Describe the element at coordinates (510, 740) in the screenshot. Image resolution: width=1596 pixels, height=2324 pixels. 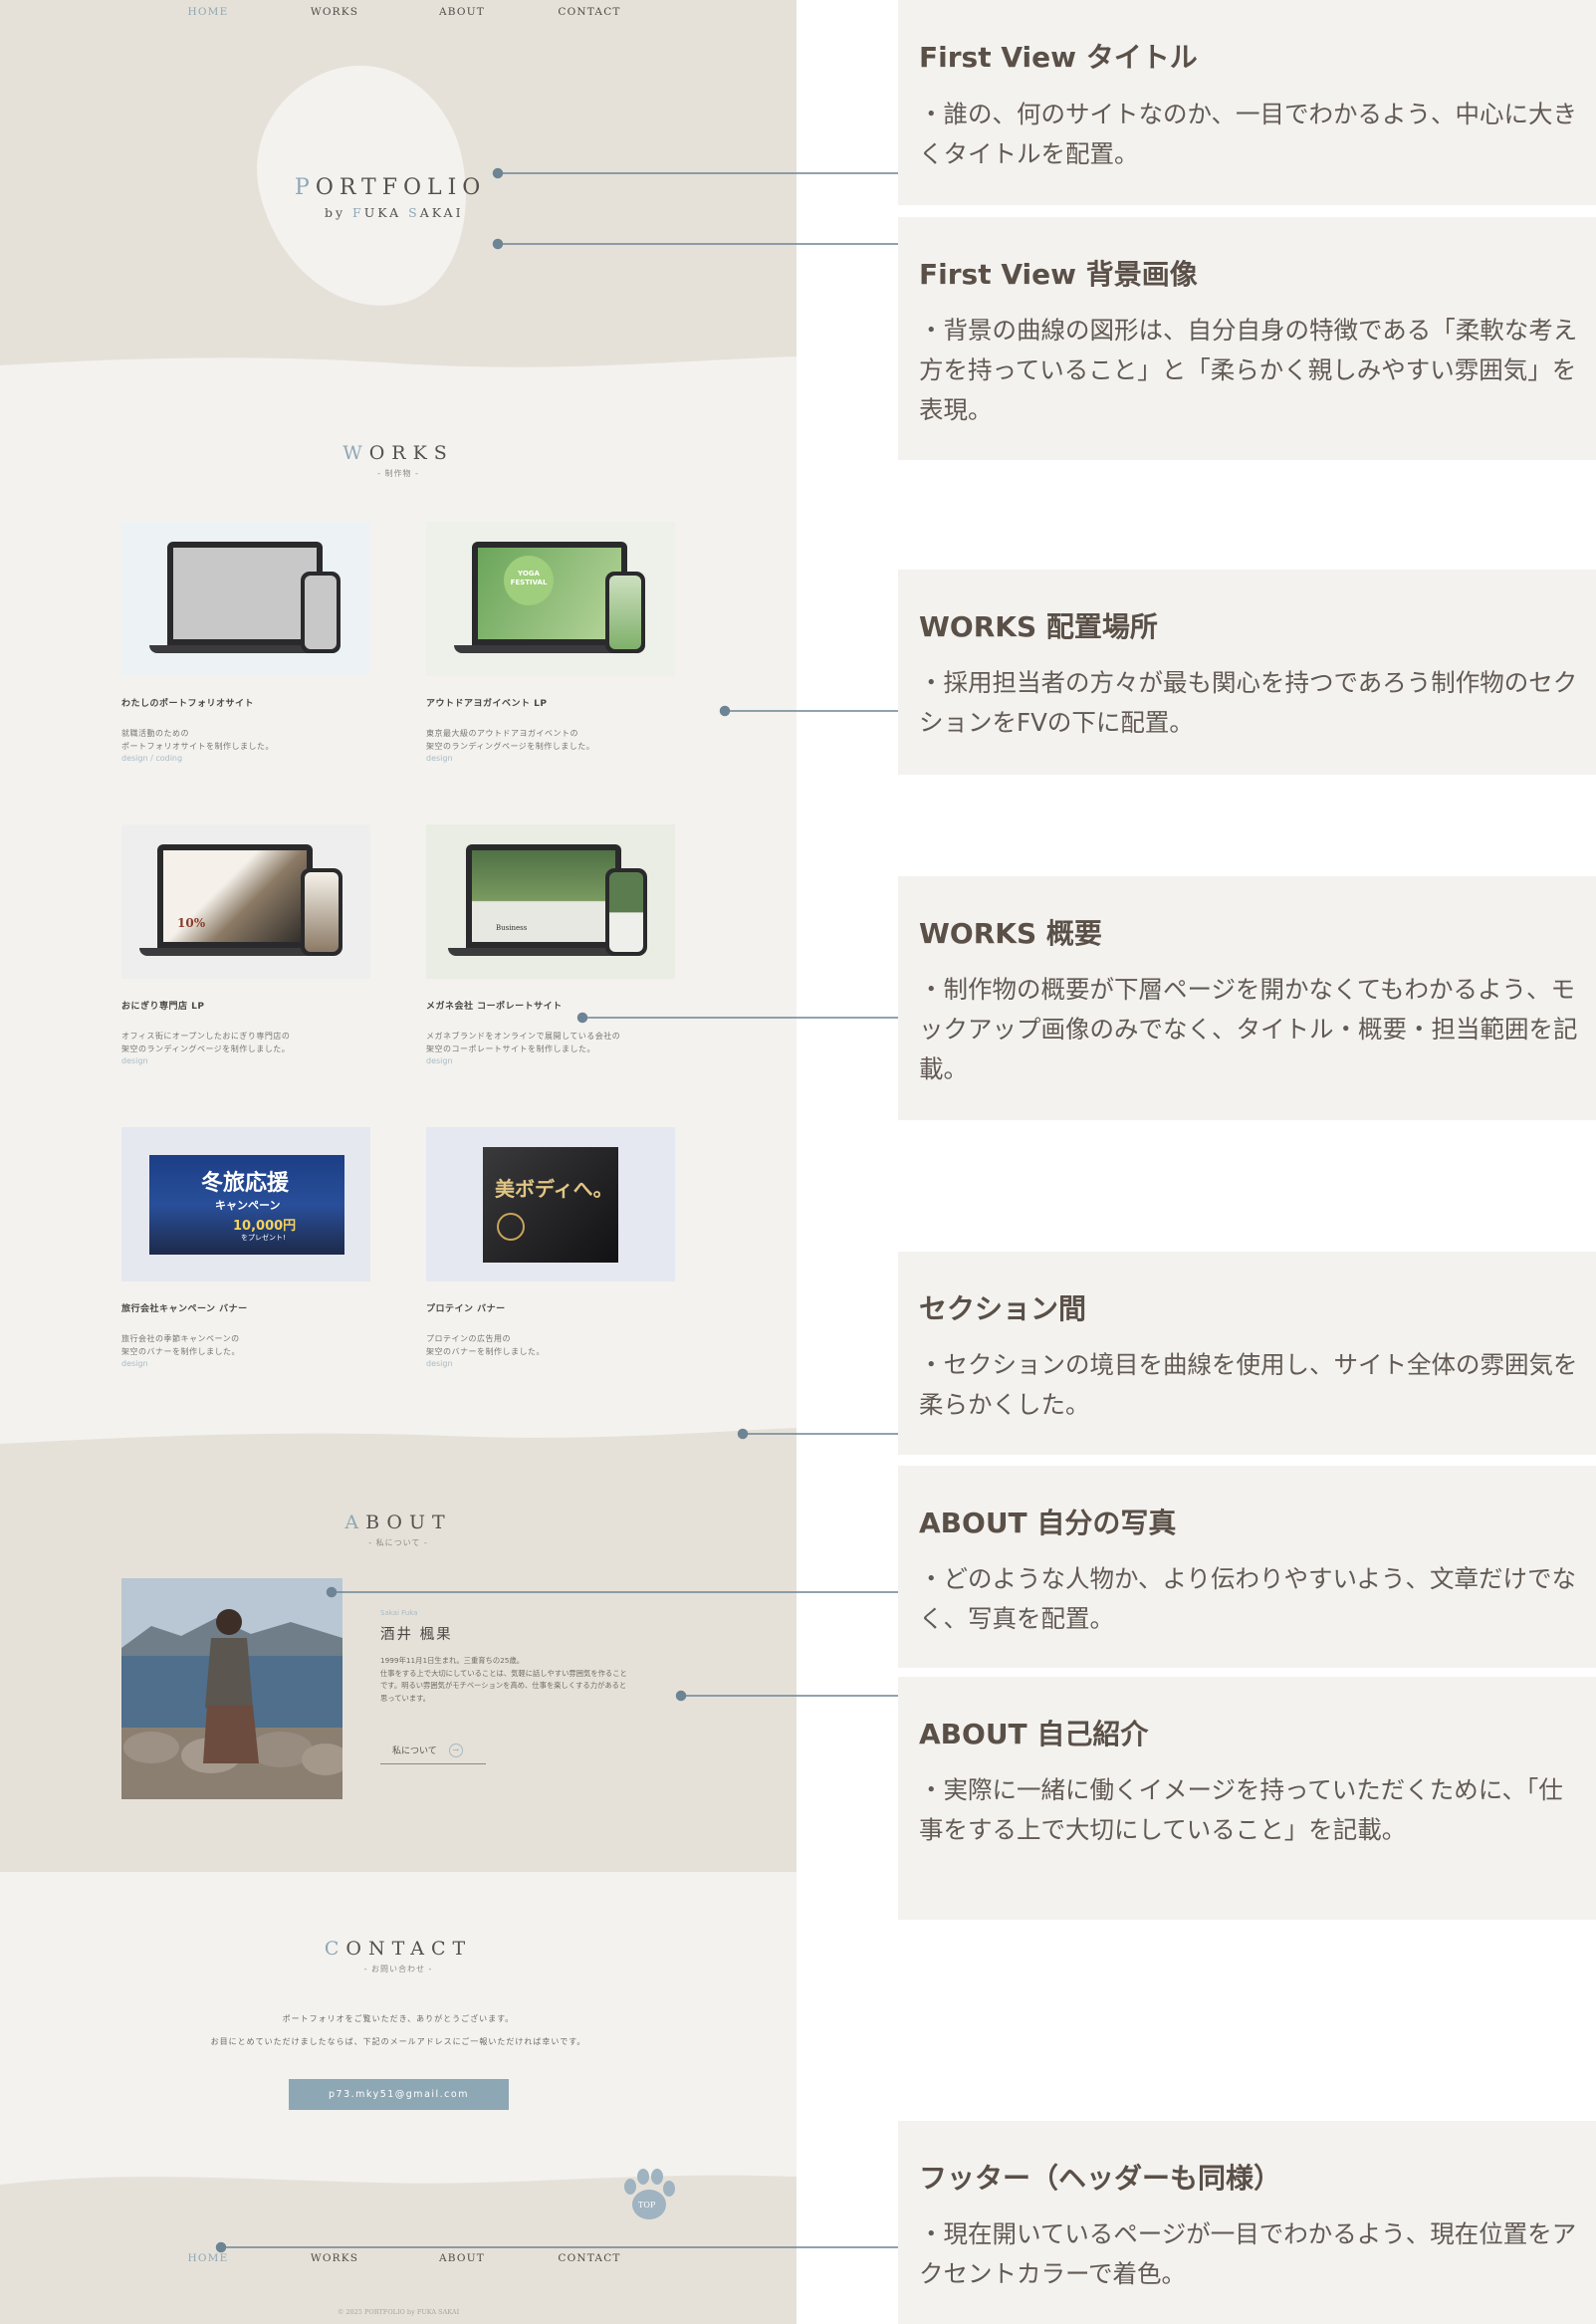
I see `work-desc: 東京最大級のアウトドアヨガイベントの 架空のランディングページを制作しました。` at that location.